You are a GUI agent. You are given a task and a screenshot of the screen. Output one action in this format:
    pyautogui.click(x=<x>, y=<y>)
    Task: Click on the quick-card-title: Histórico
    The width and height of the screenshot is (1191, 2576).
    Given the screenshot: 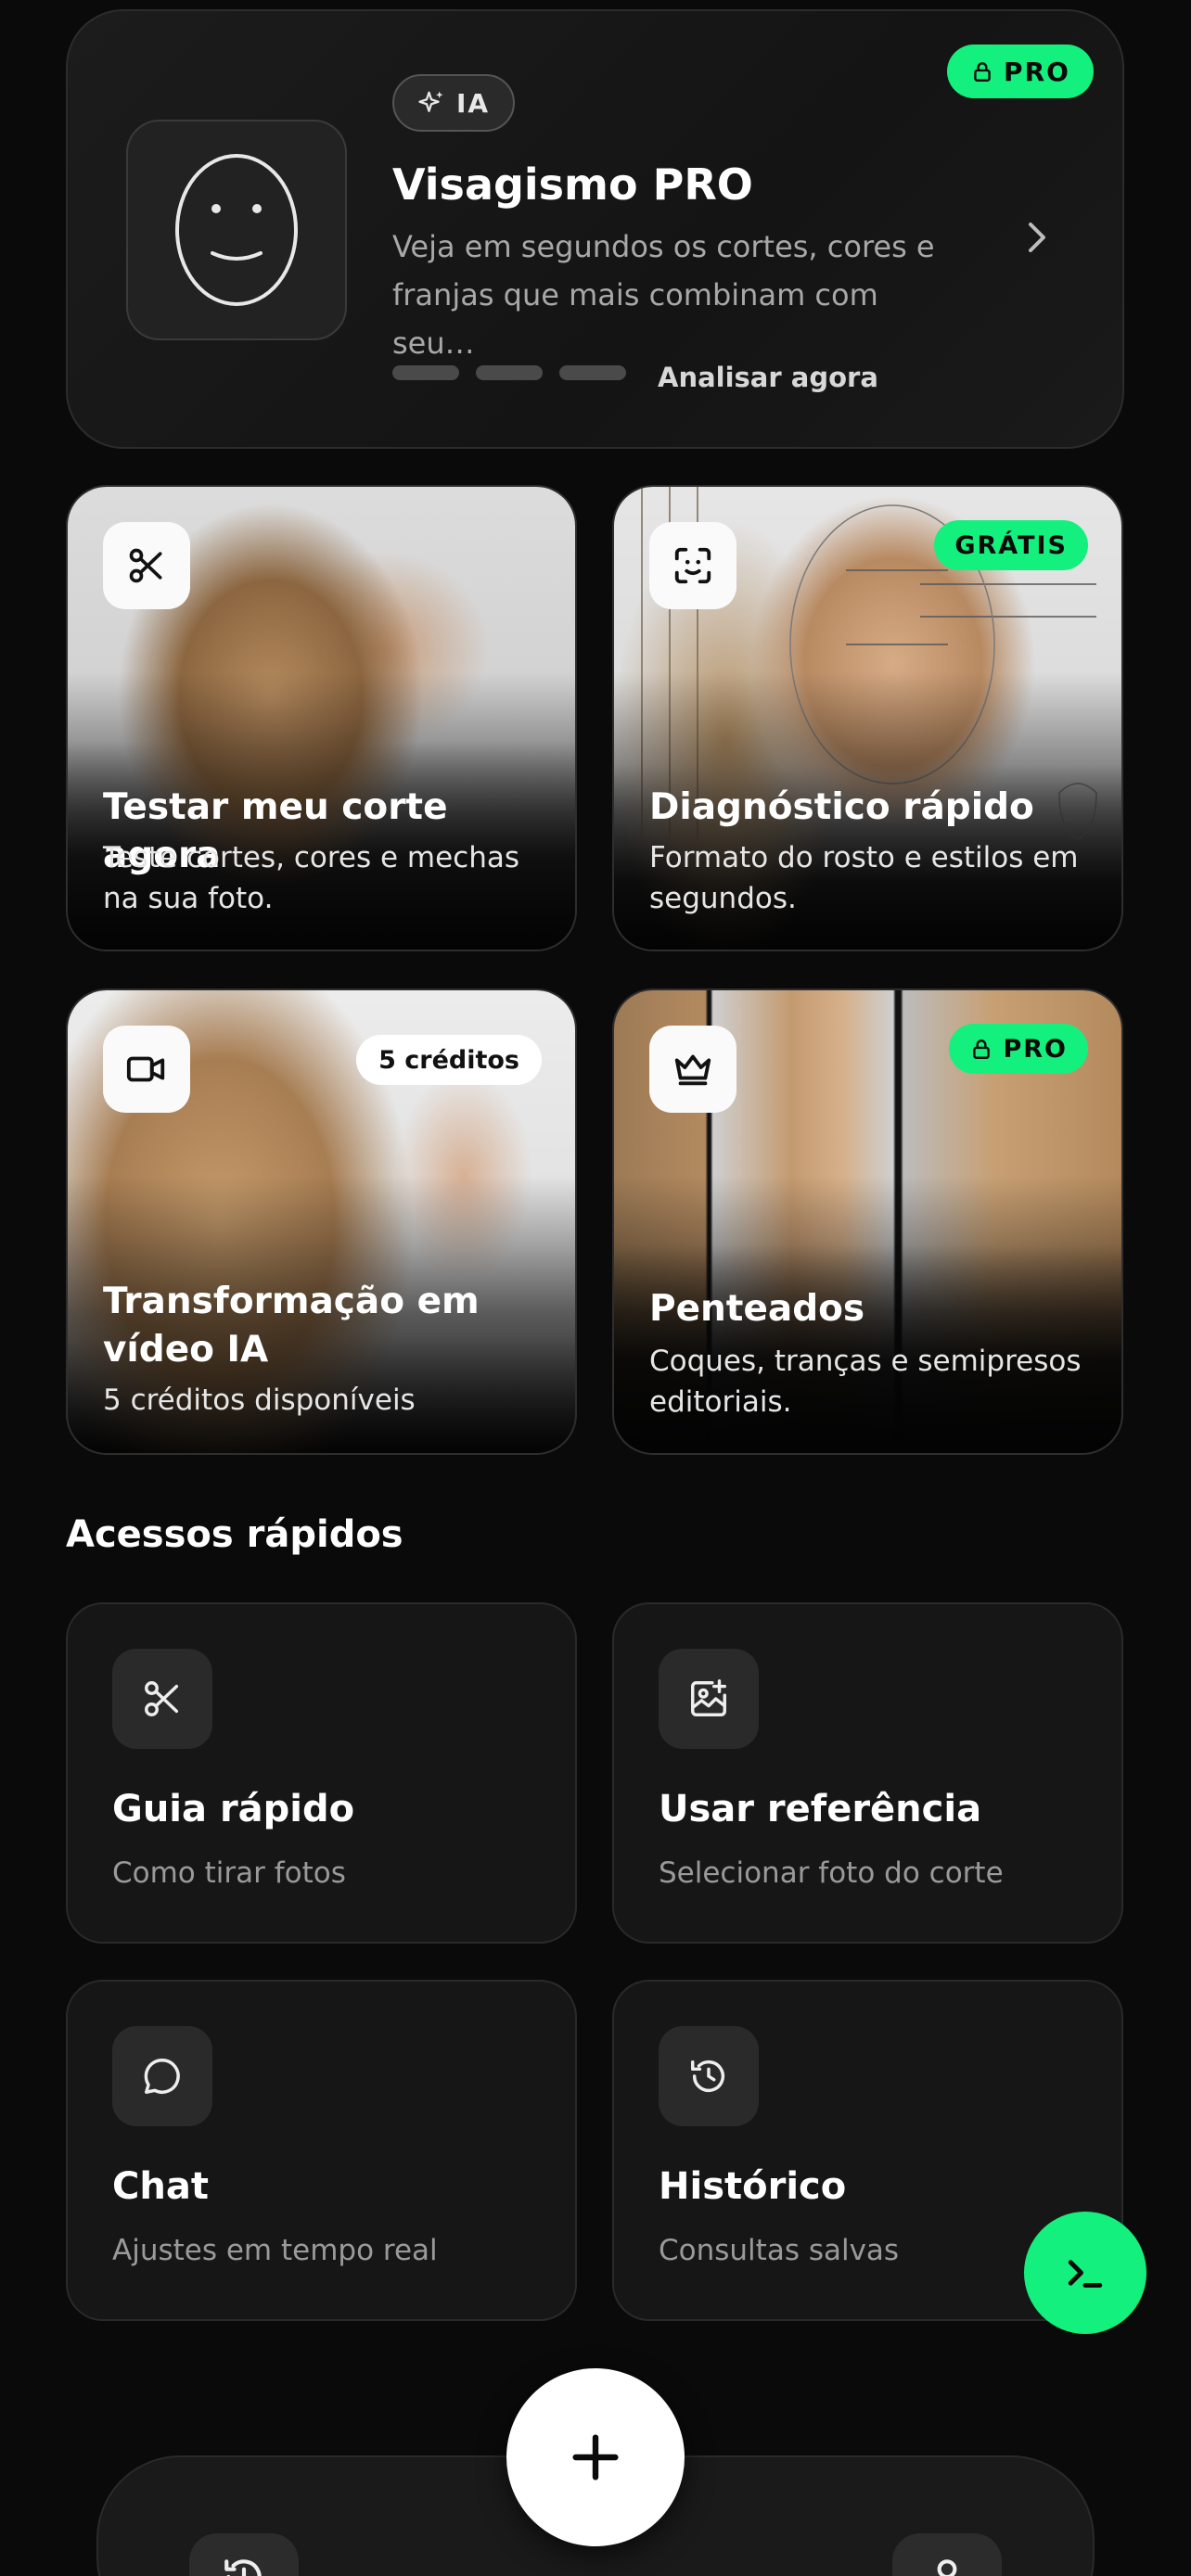 What is the action you would take?
    pyautogui.click(x=753, y=2186)
    